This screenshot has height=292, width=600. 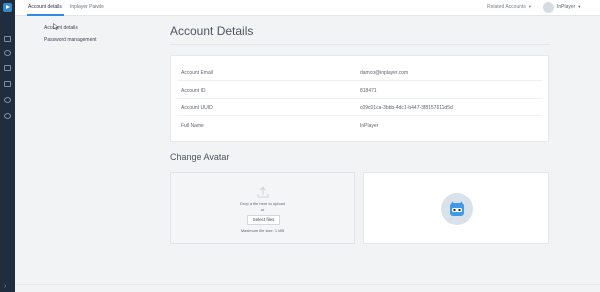 What do you see at coordinates (45, 7) in the screenshot?
I see `tab-account-details: Account details` at bounding box center [45, 7].